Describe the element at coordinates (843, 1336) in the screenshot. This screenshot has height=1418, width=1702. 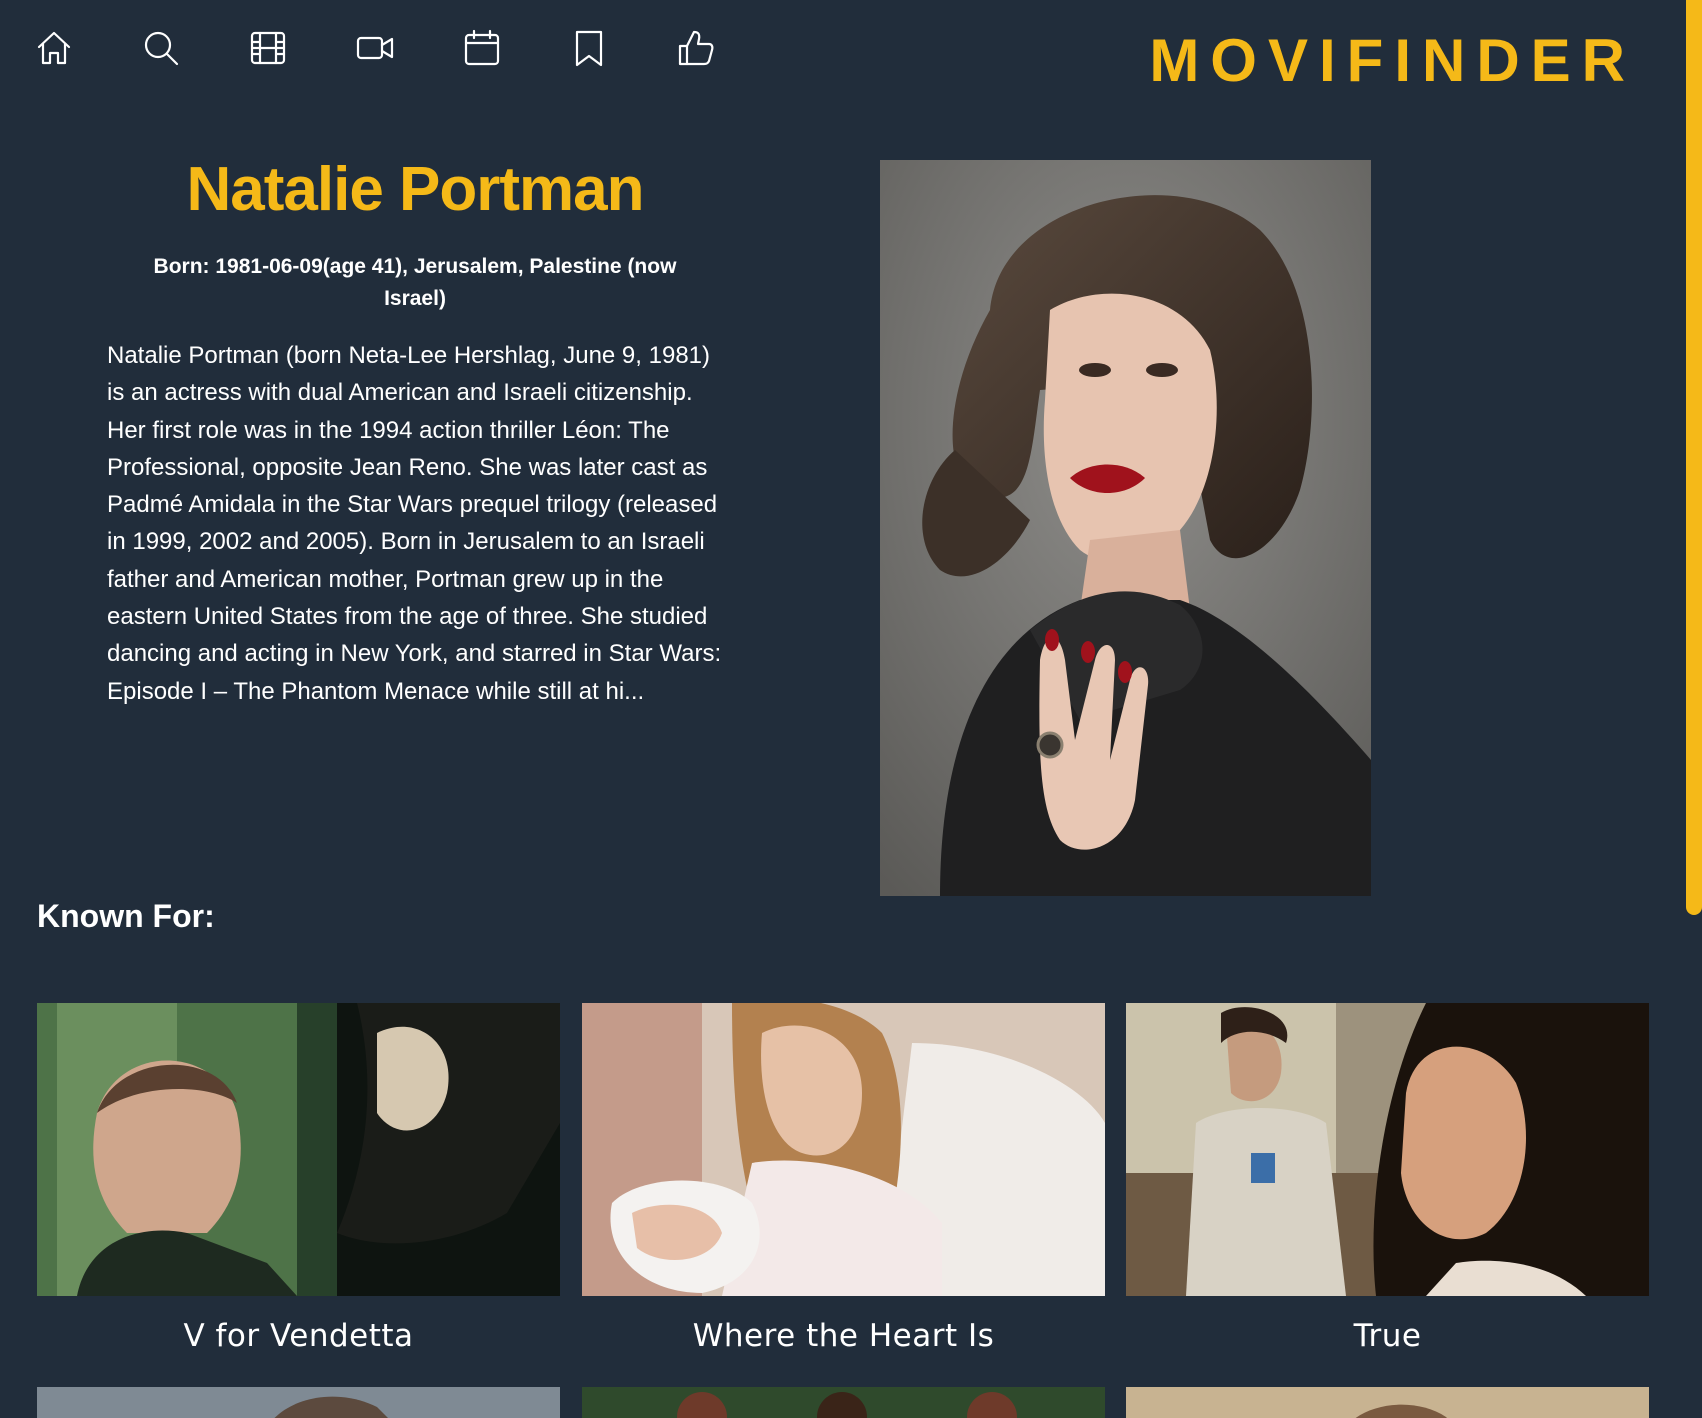
I see `movie-title: Where the Heart Is` at that location.